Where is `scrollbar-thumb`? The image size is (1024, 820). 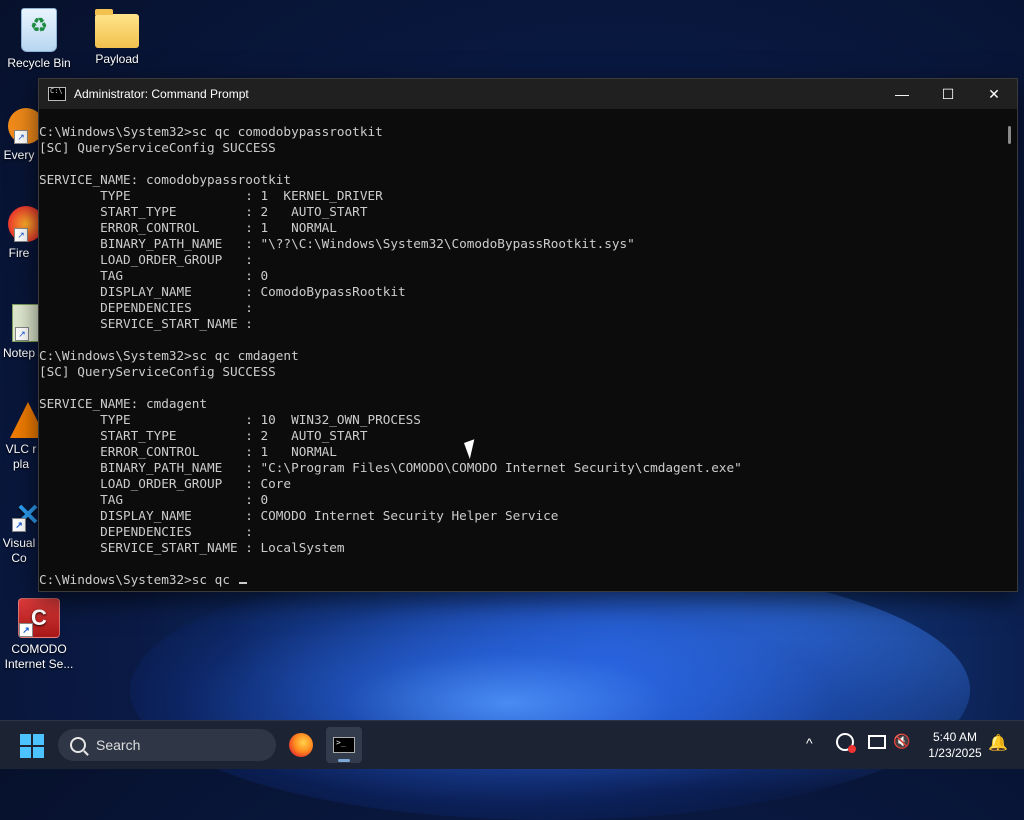
scrollbar-thumb is located at coordinates (1009, 135).